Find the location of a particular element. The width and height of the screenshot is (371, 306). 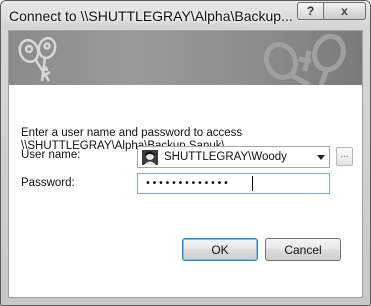

close-icon: x is located at coordinates (344, 11).